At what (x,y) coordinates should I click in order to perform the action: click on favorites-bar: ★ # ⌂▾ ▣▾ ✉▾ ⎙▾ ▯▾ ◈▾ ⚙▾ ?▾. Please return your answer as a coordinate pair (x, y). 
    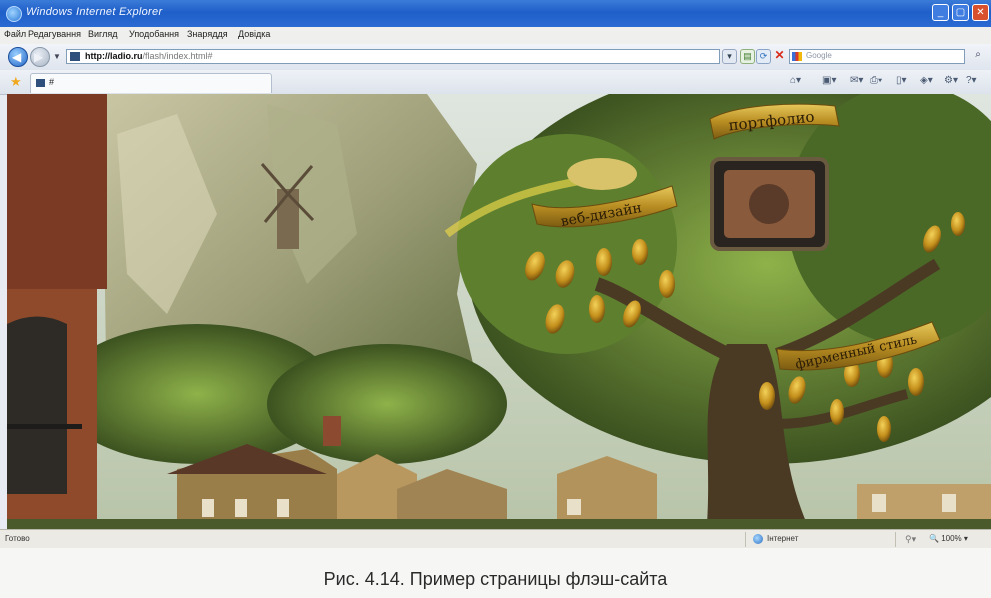
    Looking at the image, I should click on (495, 82).